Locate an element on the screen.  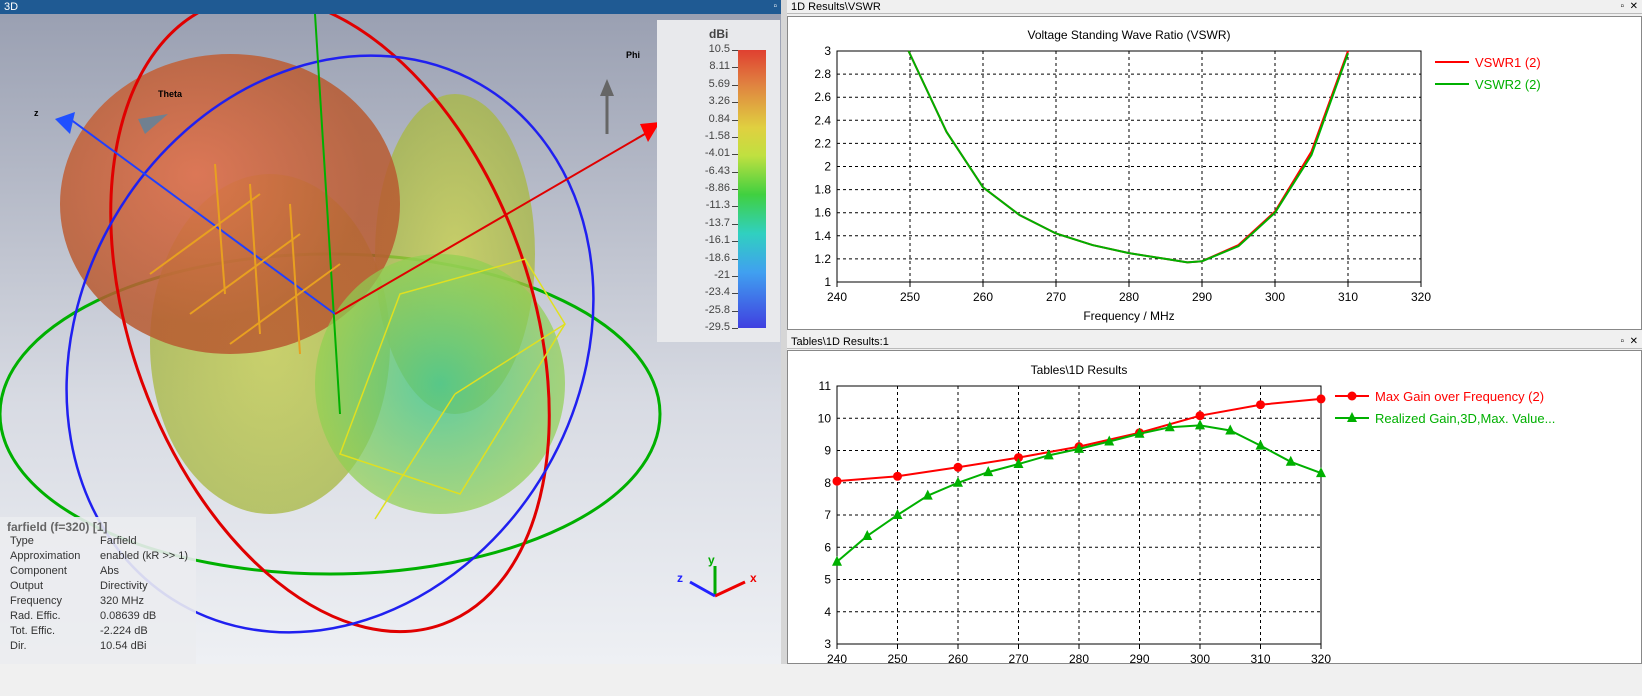
colorbar-tick-label: -6.43 is located at coordinates (717, 170).